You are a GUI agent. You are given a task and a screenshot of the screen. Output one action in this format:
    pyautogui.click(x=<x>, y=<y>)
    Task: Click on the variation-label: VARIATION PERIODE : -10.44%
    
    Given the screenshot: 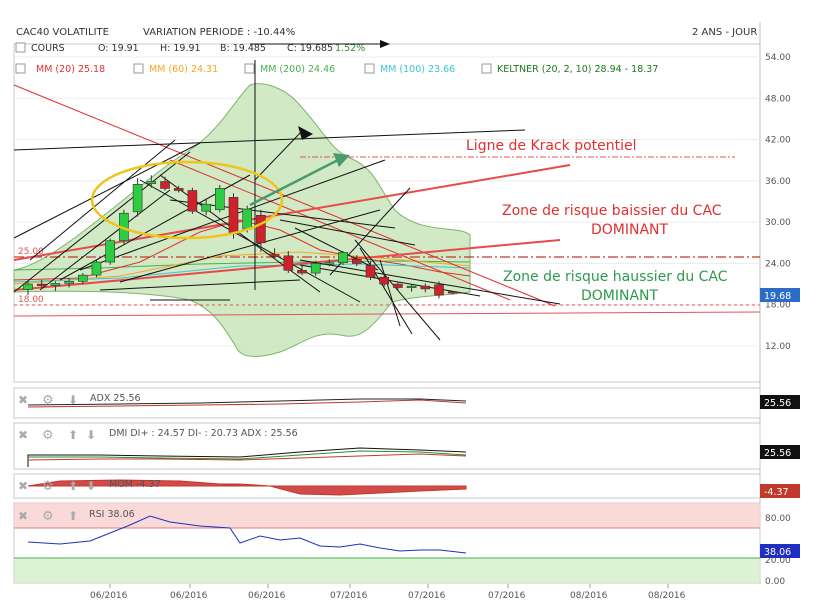 What is the action you would take?
    pyautogui.click(x=219, y=32)
    